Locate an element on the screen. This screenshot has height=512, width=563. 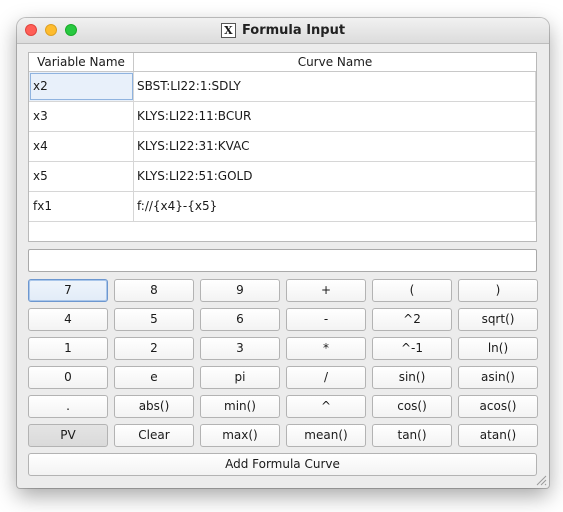
key-e-button: e is located at coordinates (154, 377).